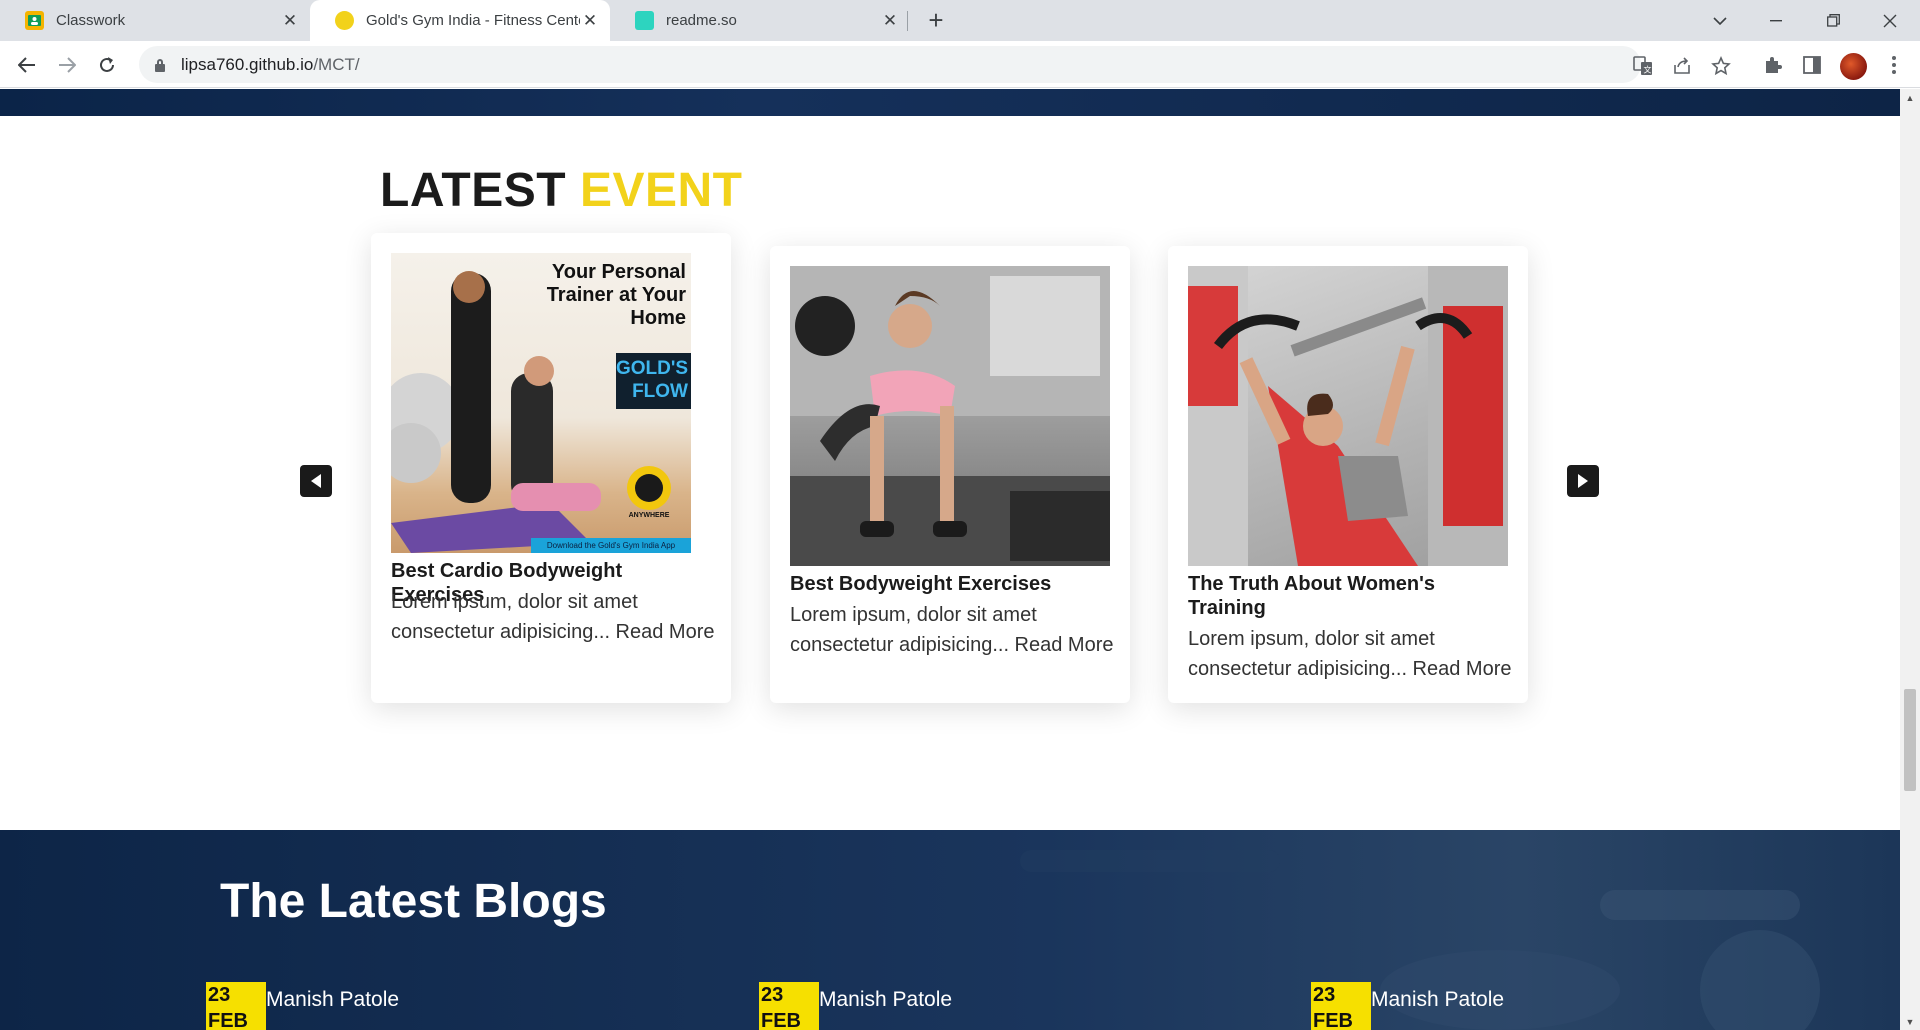 The height and width of the screenshot is (1030, 1920). What do you see at coordinates (27, 65) in the screenshot?
I see `back-button` at bounding box center [27, 65].